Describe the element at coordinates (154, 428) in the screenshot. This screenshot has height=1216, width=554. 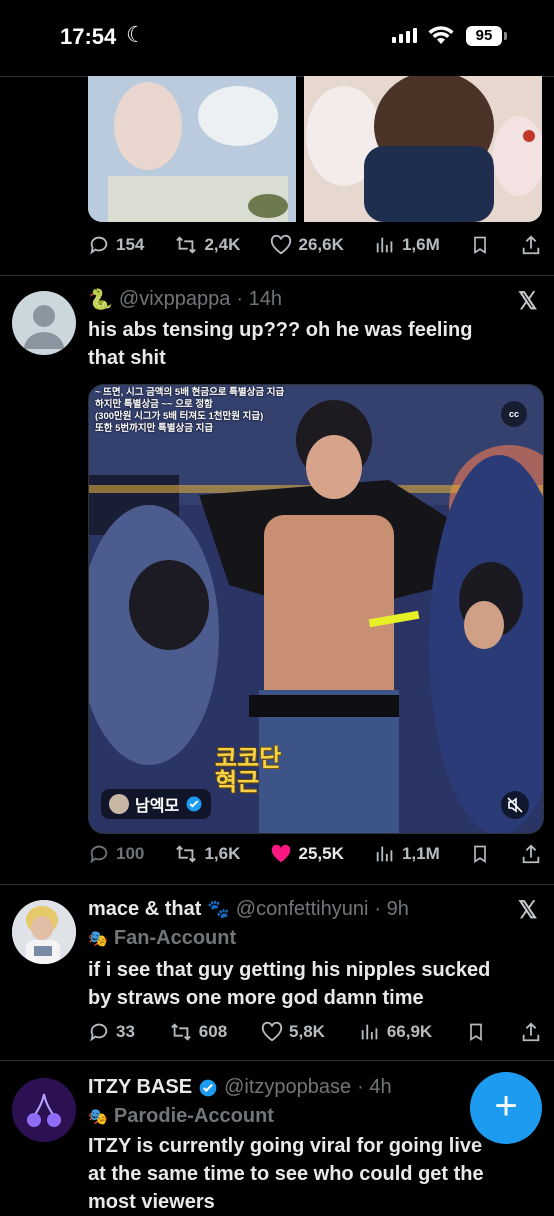
I see `caption-line: 또한 5번까지만 특별상금 지급` at that location.